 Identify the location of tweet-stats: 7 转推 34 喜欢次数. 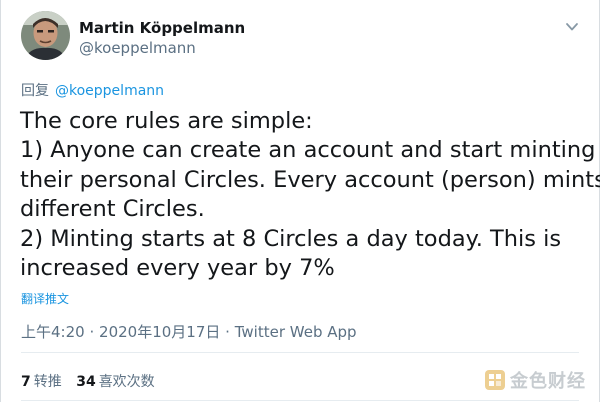
(93, 381).